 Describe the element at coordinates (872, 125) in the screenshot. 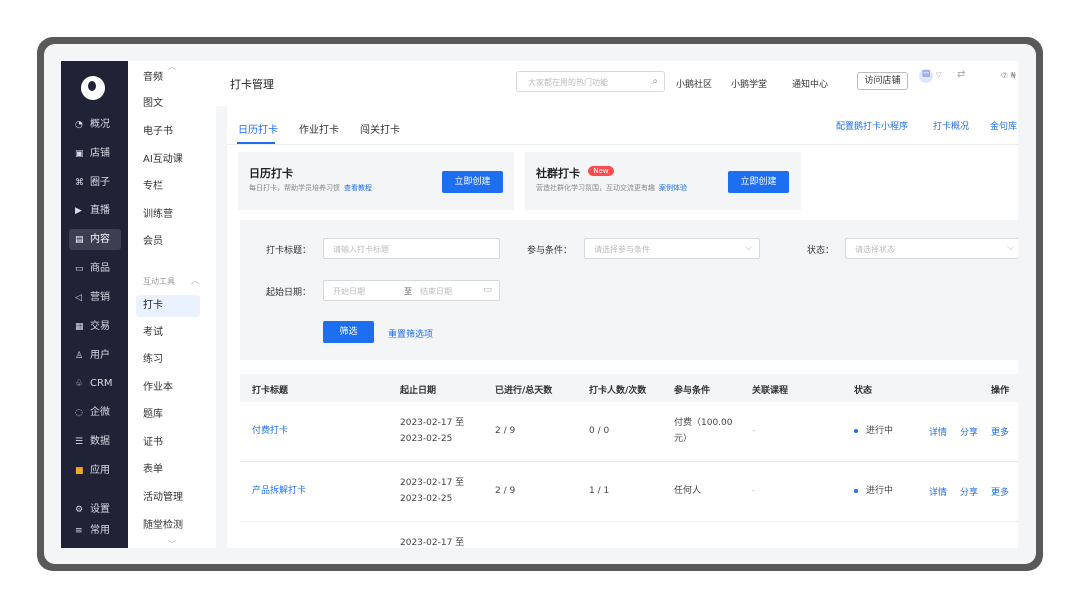

I see `config-miniprogram-link: 配置鹅打卡小程序` at that location.